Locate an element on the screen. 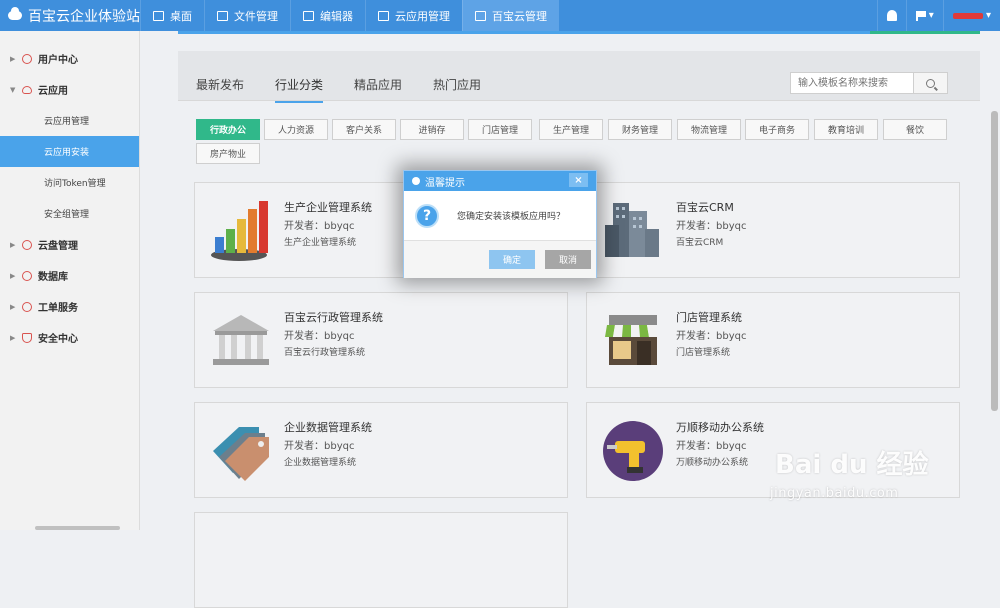 This screenshot has width=1000, height=608. search-input is located at coordinates (852, 83).